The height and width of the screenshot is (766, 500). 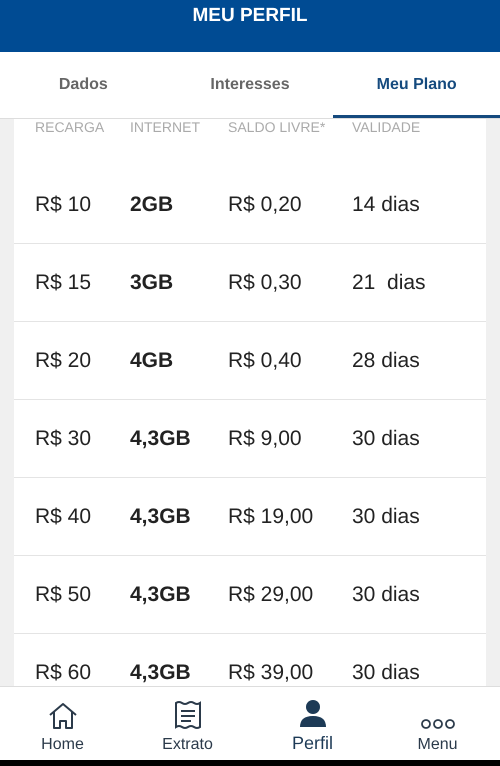 What do you see at coordinates (165, 127) in the screenshot?
I see `column-header: INTERNET` at bounding box center [165, 127].